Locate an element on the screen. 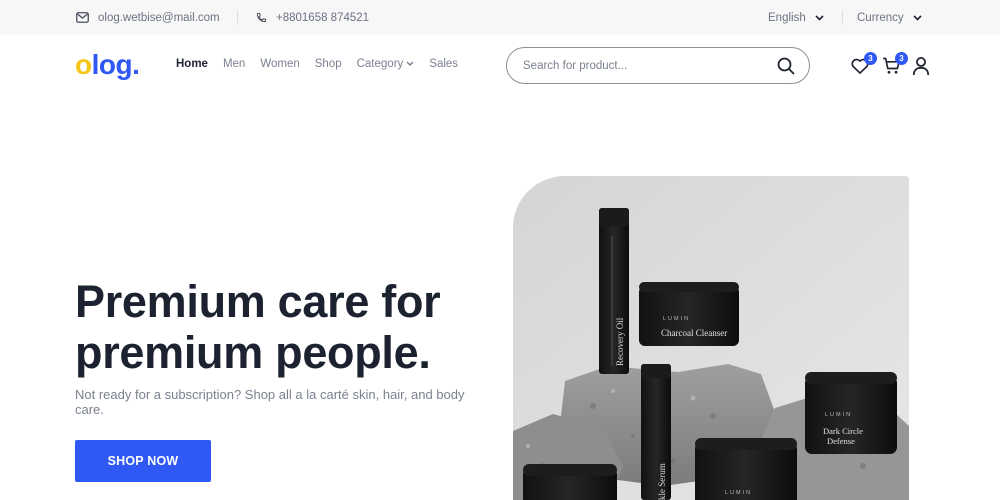  main-nav: Home Men Women Shop Category Sales is located at coordinates (324, 64).